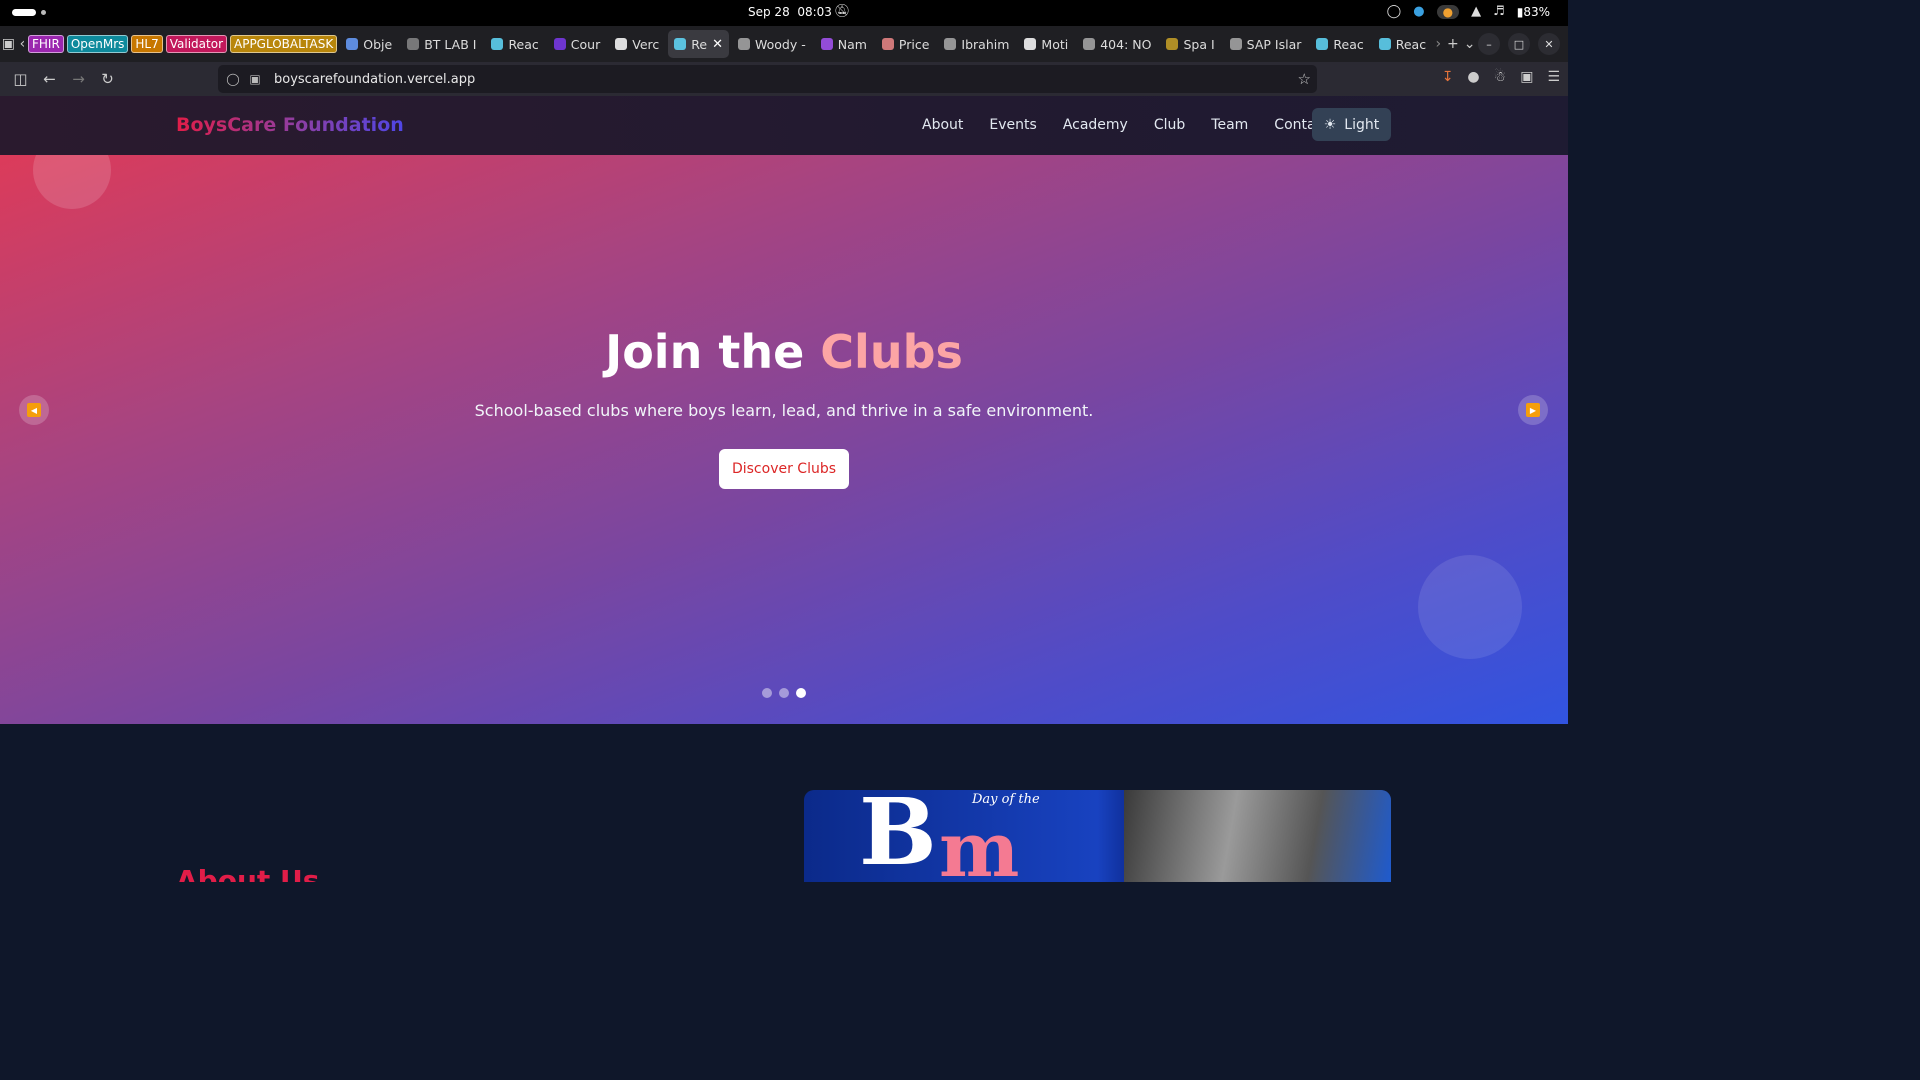  What do you see at coordinates (24, 12) in the screenshot?
I see `workspace-indicator` at bounding box center [24, 12].